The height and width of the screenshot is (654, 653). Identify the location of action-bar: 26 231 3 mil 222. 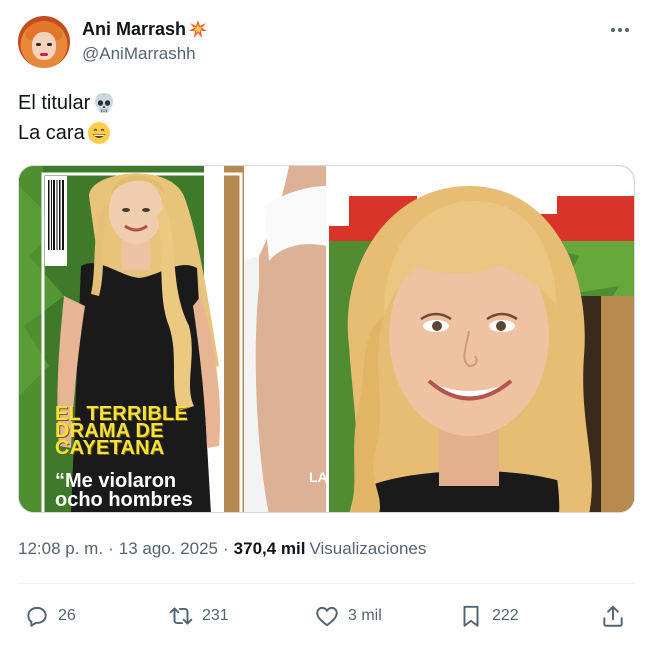
(326, 616).